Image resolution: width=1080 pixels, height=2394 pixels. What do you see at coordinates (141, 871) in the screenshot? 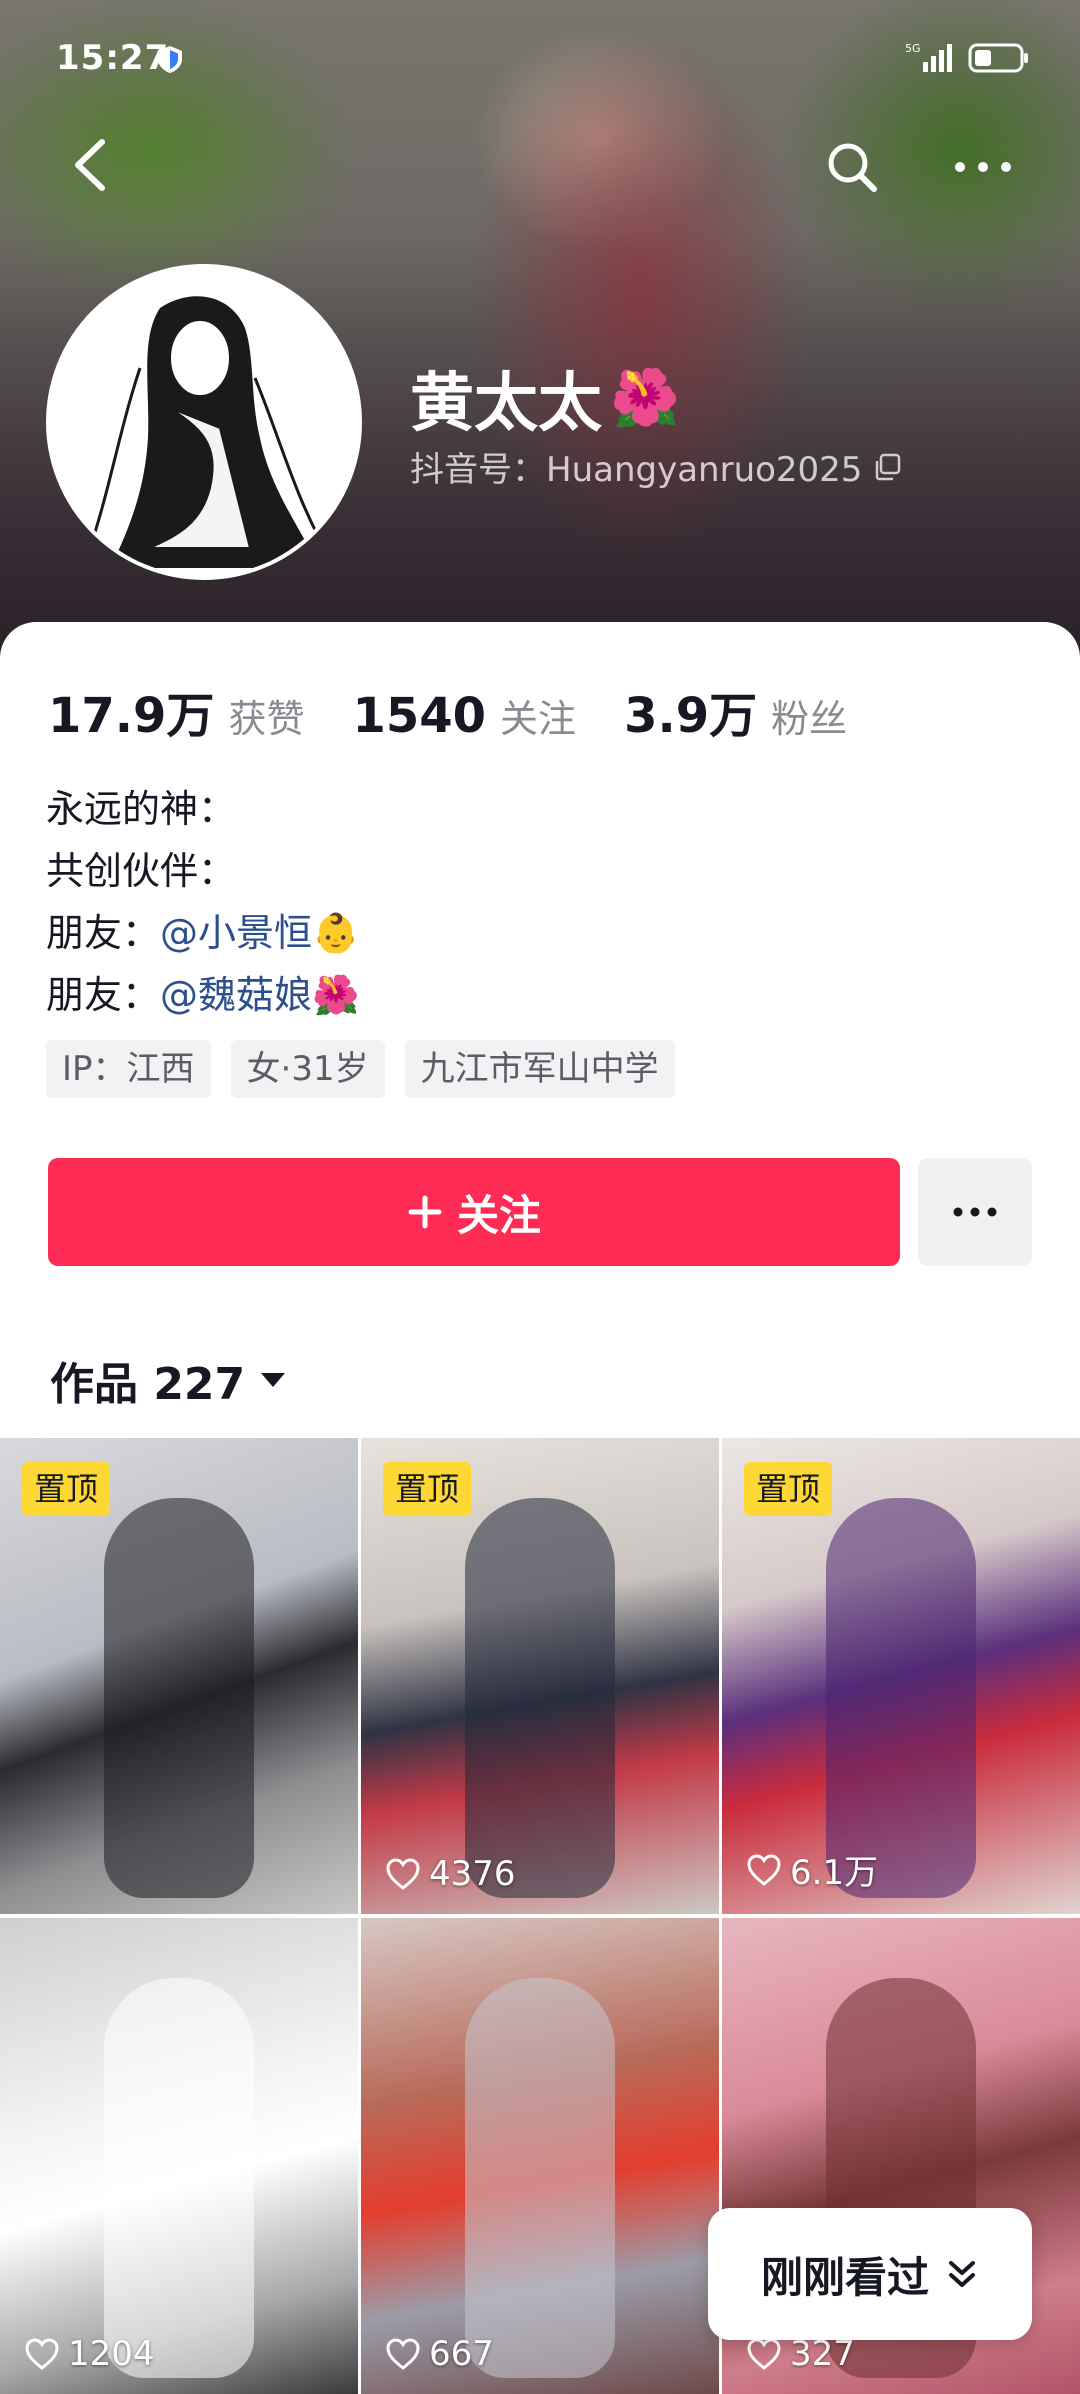
I see `bio-line: 共创伙伴：` at bounding box center [141, 871].